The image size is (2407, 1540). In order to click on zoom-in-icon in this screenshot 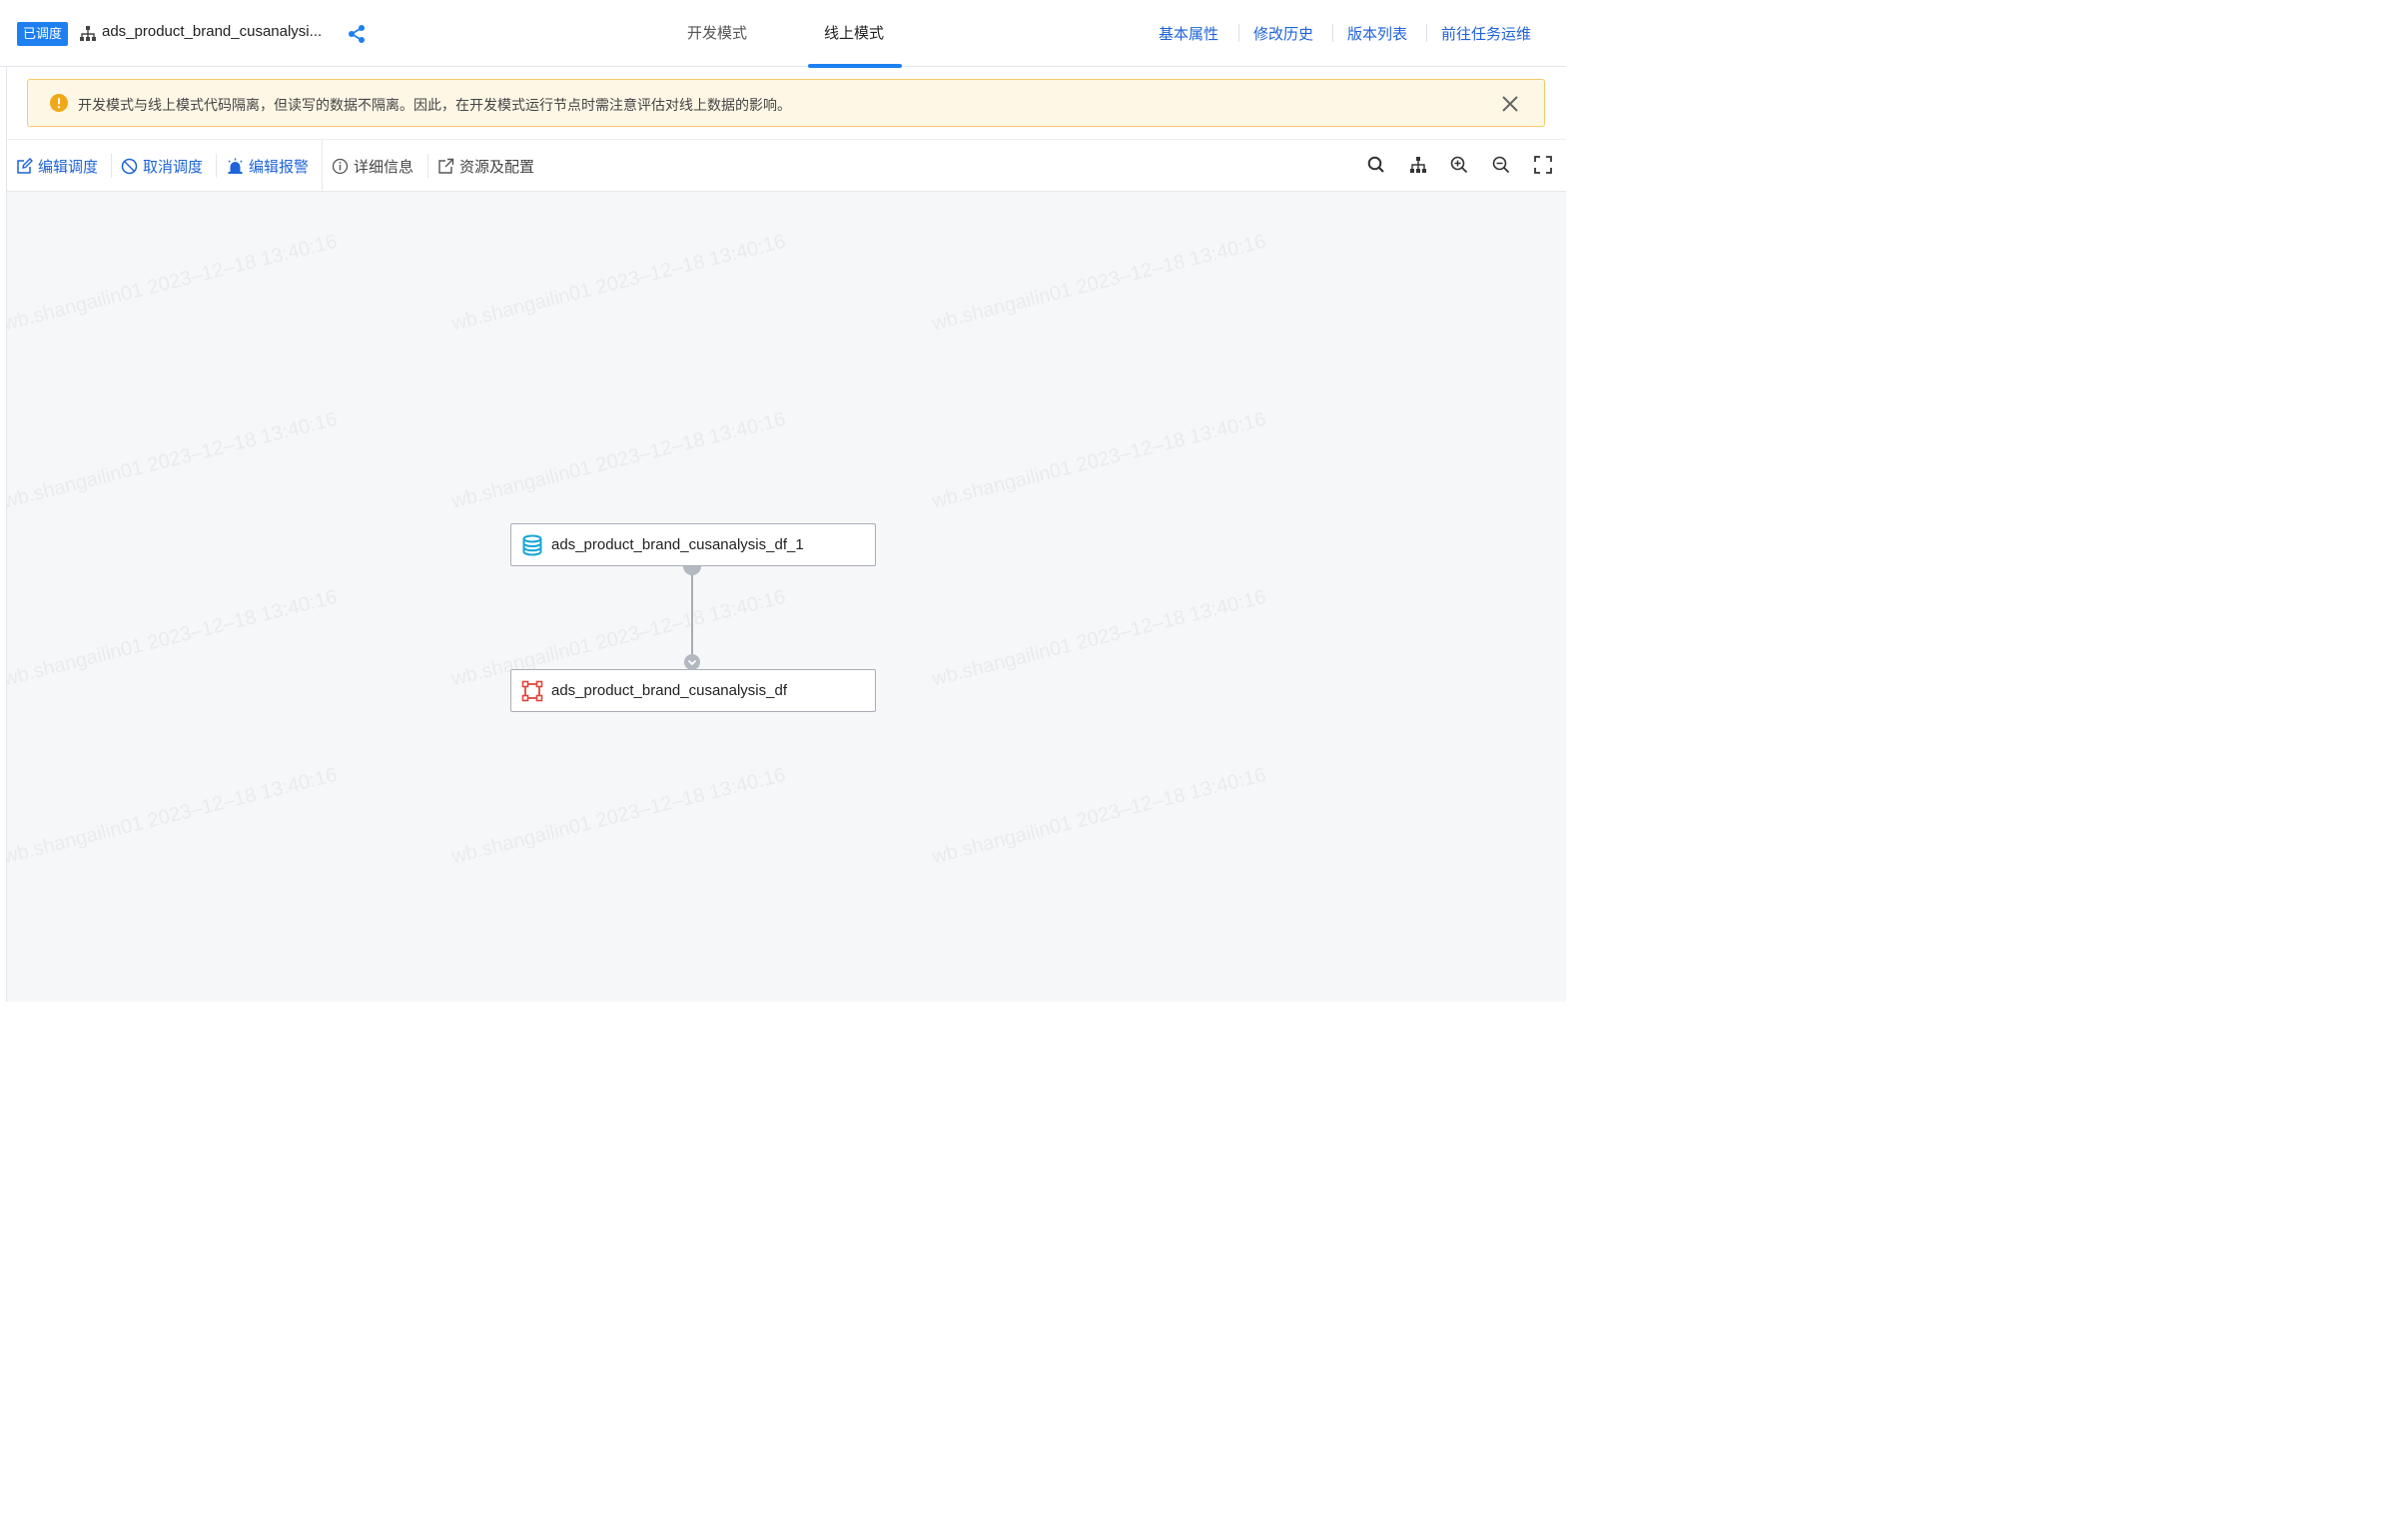, I will do `click(1459, 165)`.